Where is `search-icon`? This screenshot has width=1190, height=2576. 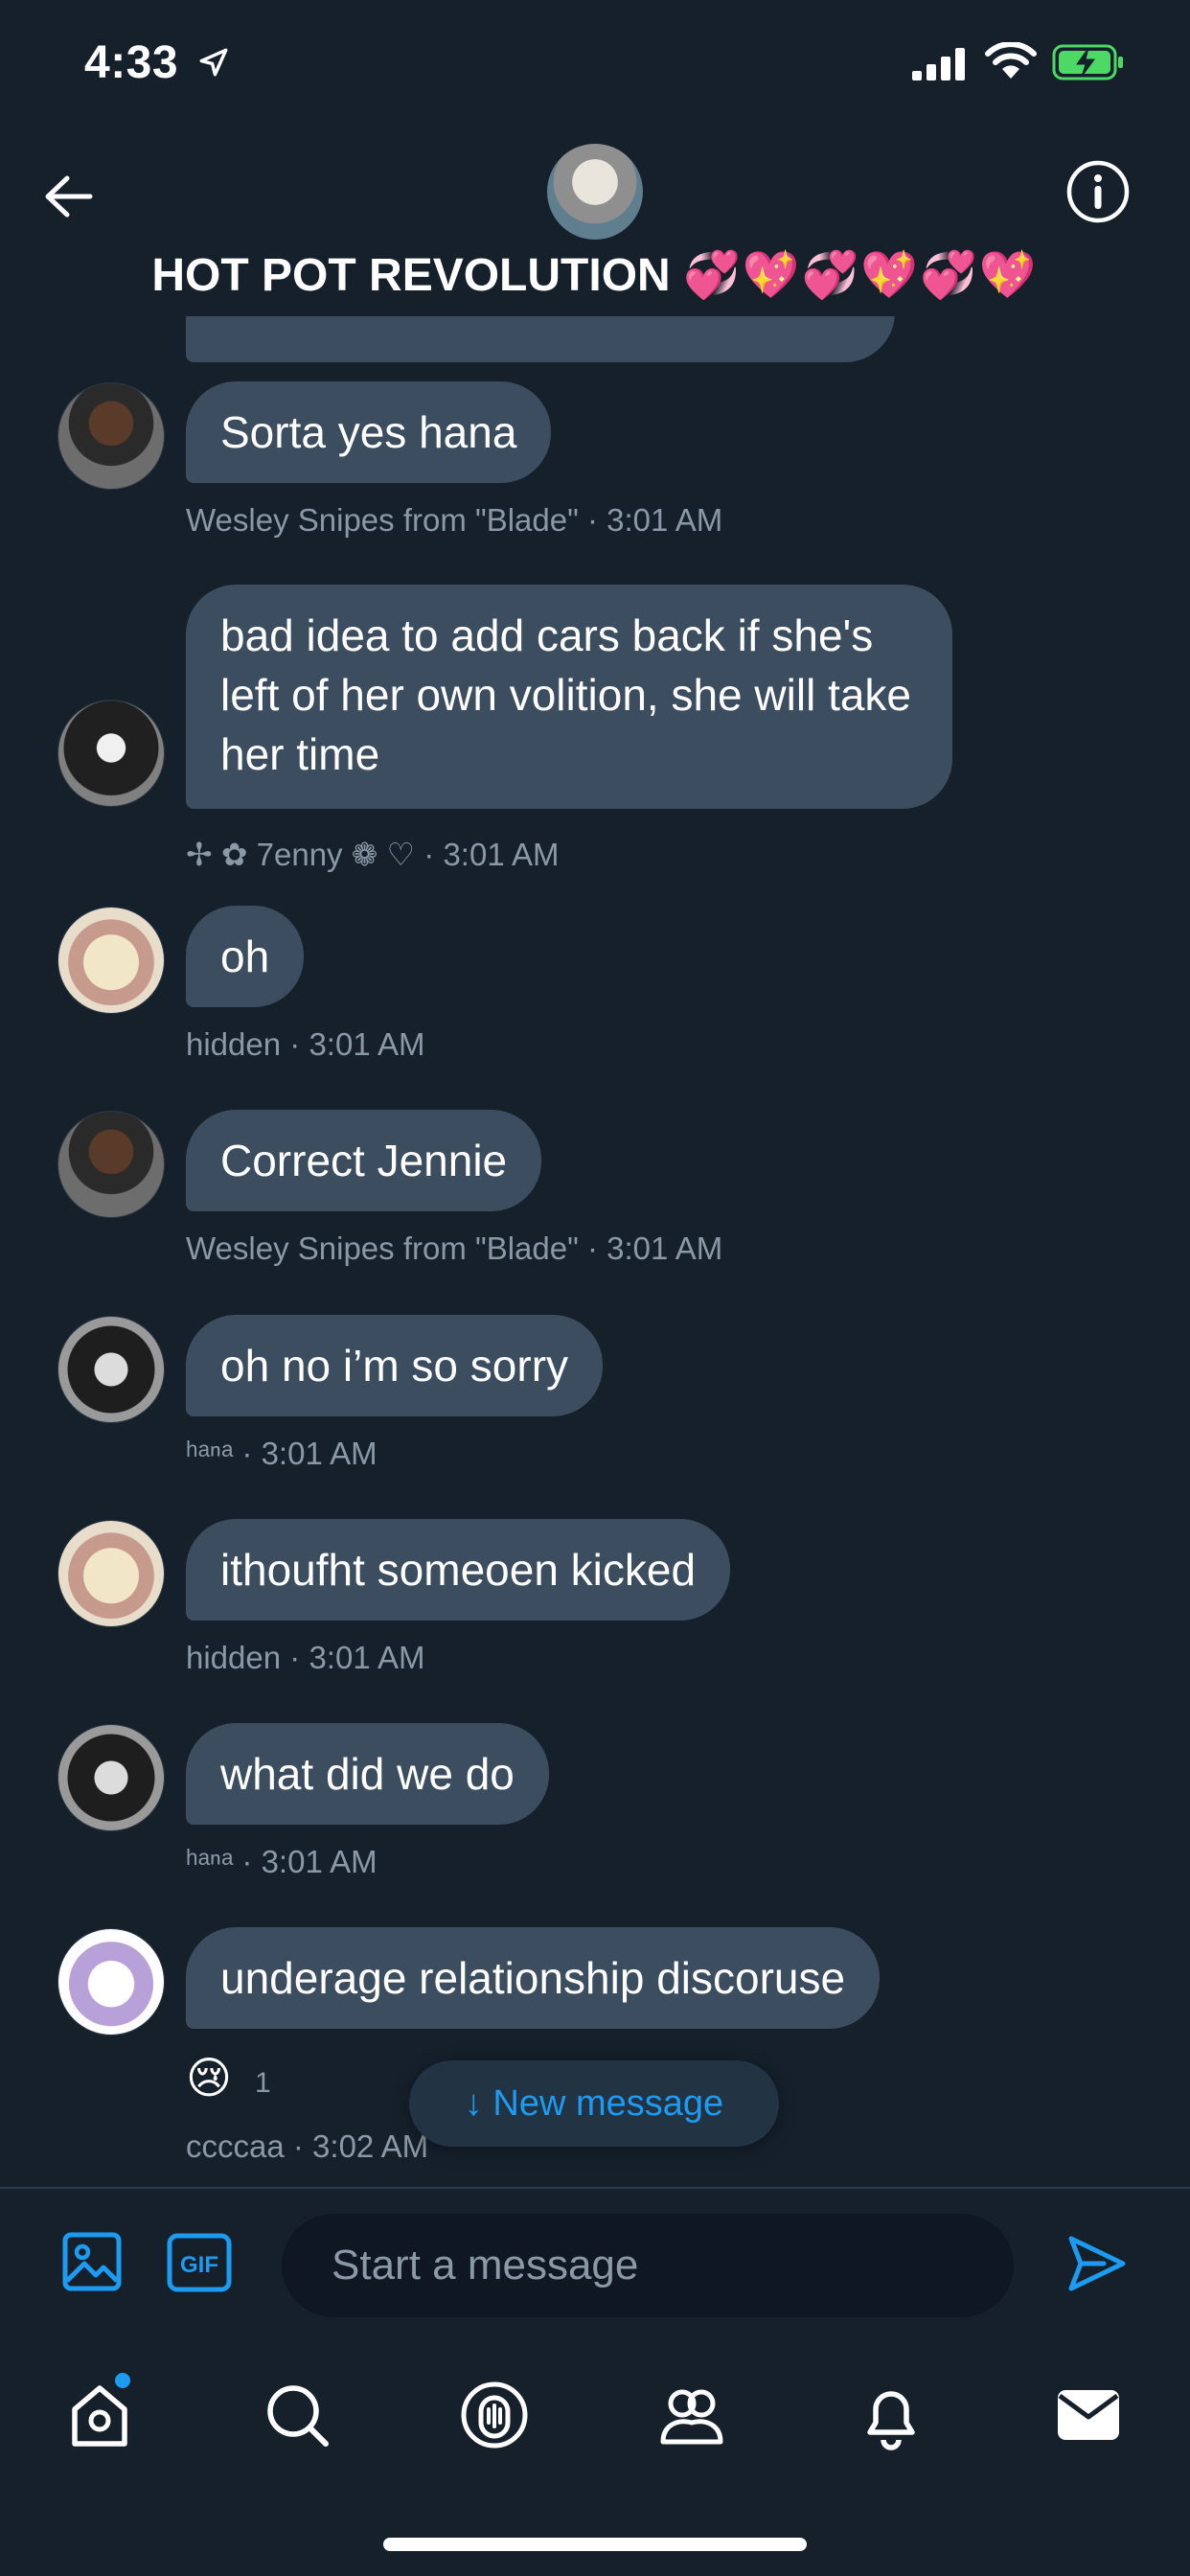 search-icon is located at coordinates (297, 2415).